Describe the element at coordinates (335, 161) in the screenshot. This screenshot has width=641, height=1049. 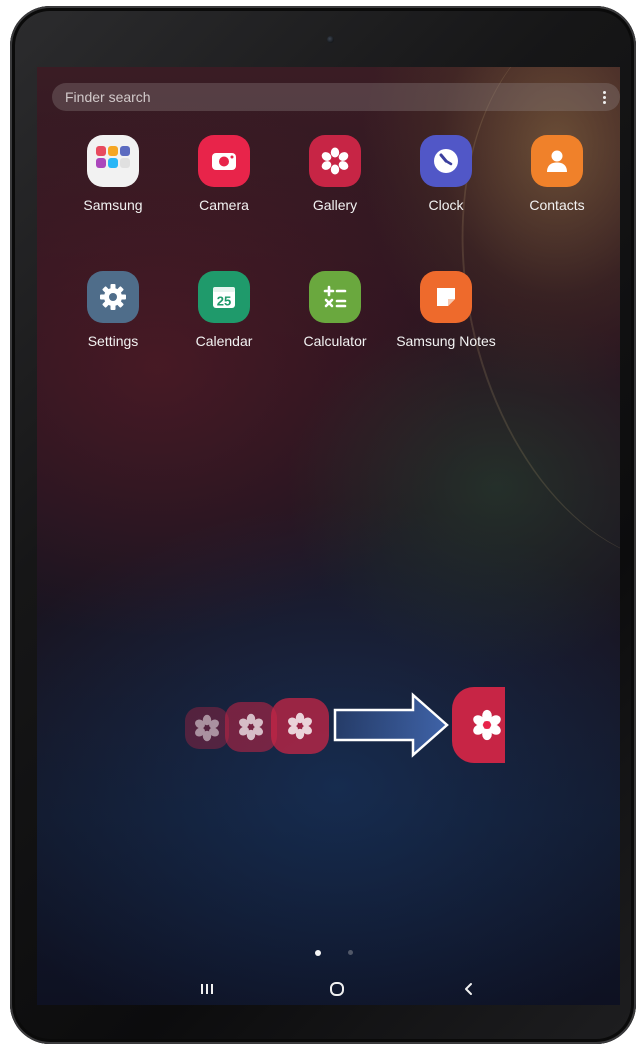
I see `gallery-flower-icon` at that location.